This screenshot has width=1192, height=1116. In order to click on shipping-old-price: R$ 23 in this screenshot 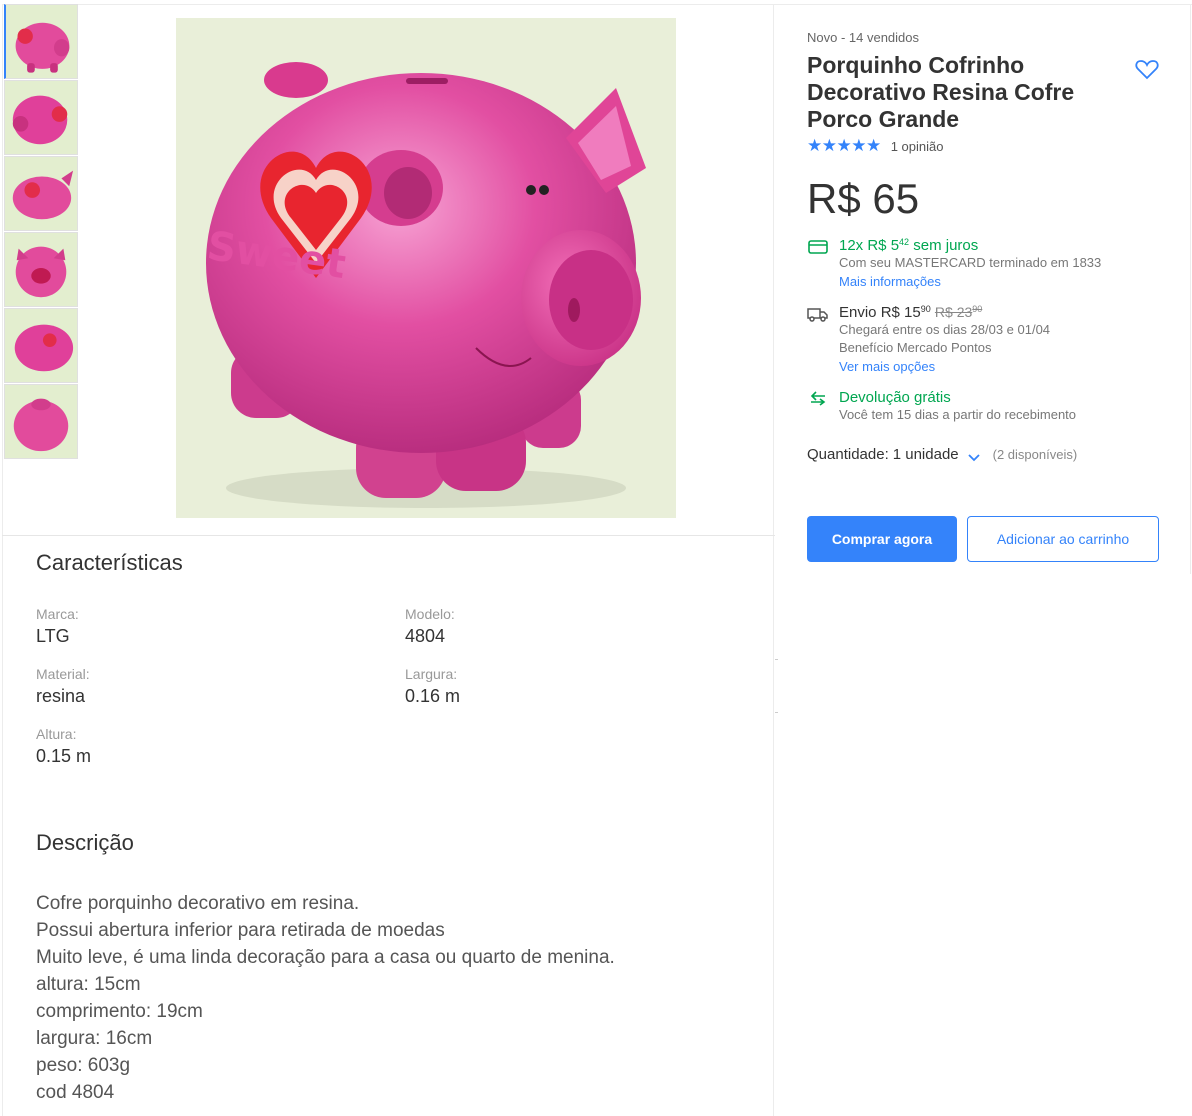, I will do `click(953, 312)`.